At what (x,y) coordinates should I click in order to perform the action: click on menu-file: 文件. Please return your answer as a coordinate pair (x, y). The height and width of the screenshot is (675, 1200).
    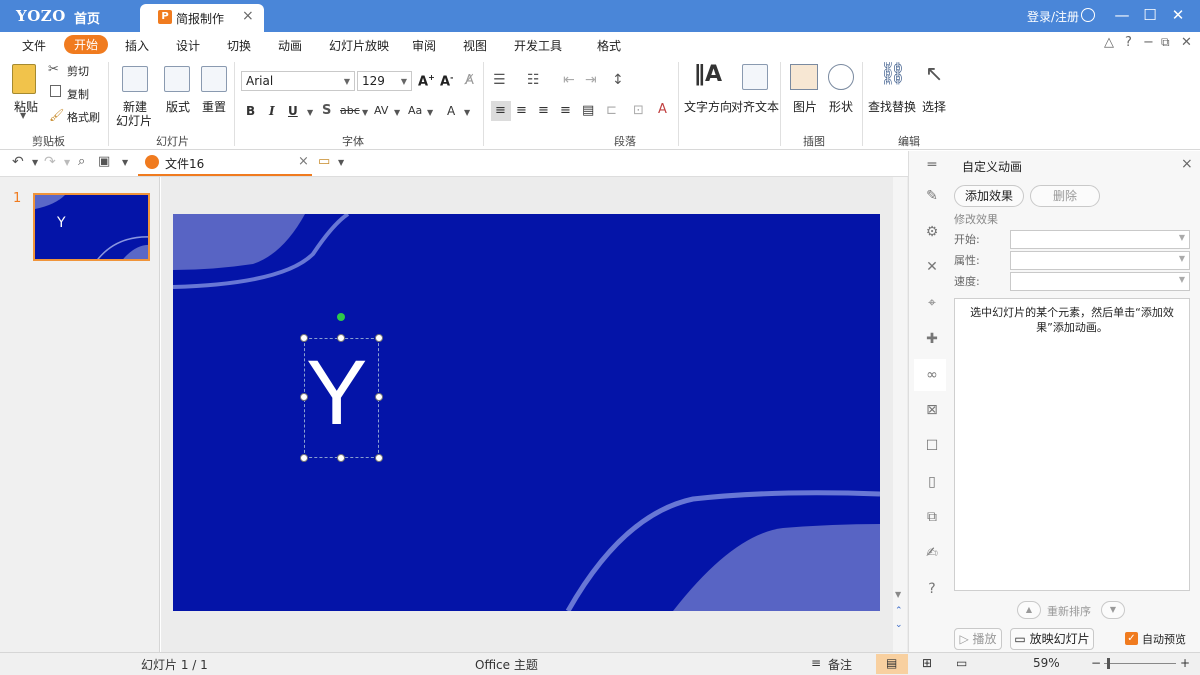
    Looking at the image, I should click on (34, 45).